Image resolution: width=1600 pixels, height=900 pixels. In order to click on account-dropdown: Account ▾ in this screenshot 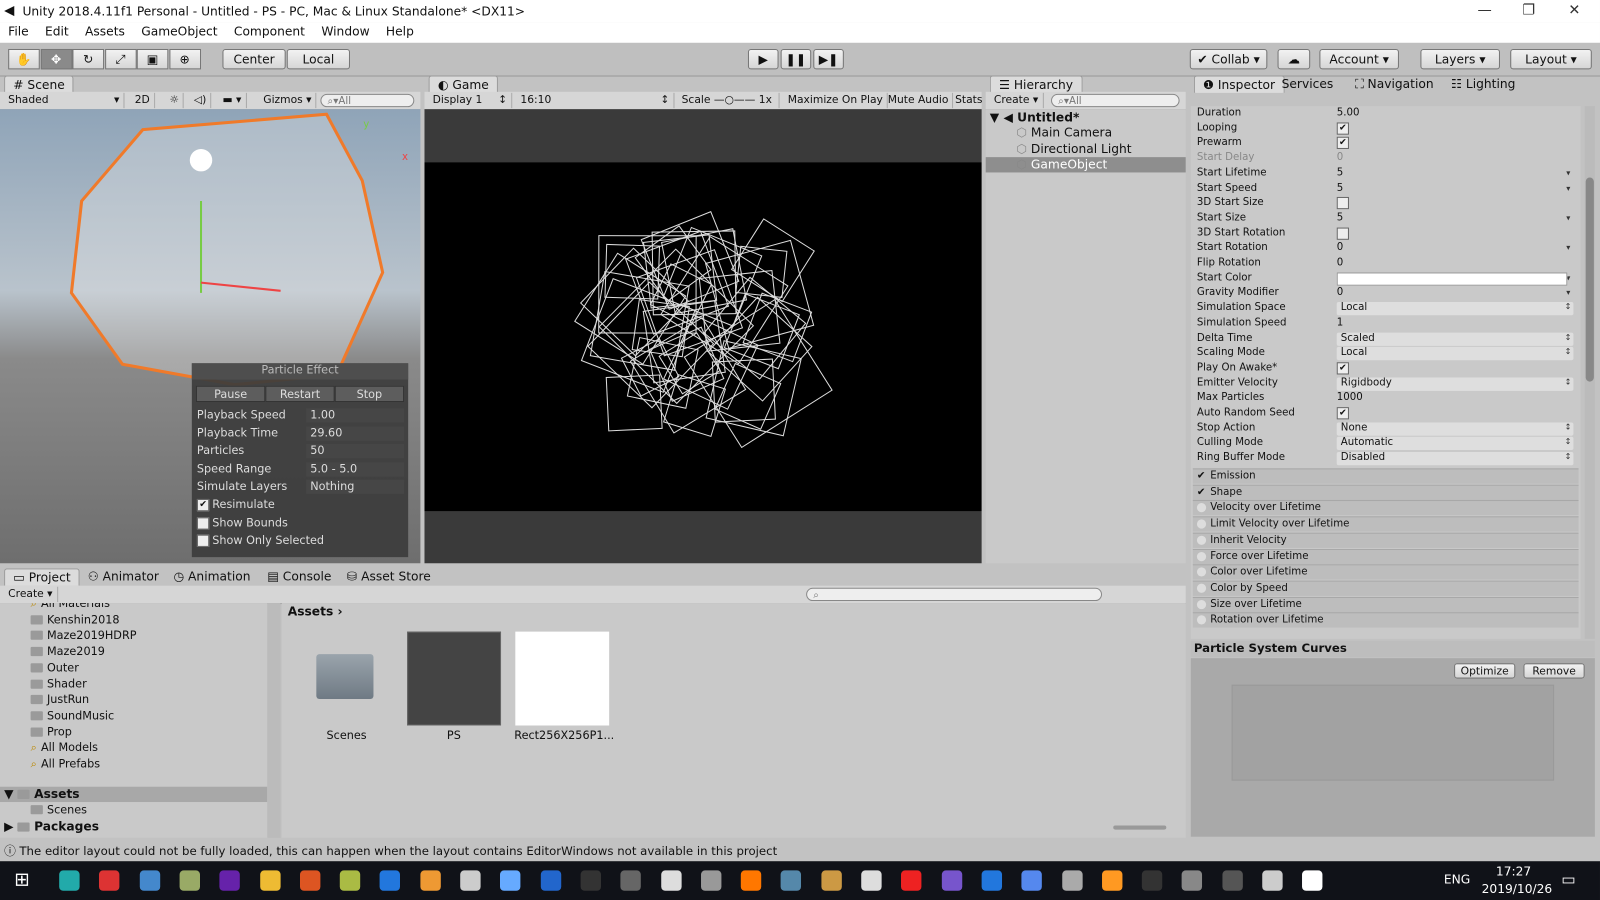, I will do `click(1359, 59)`.